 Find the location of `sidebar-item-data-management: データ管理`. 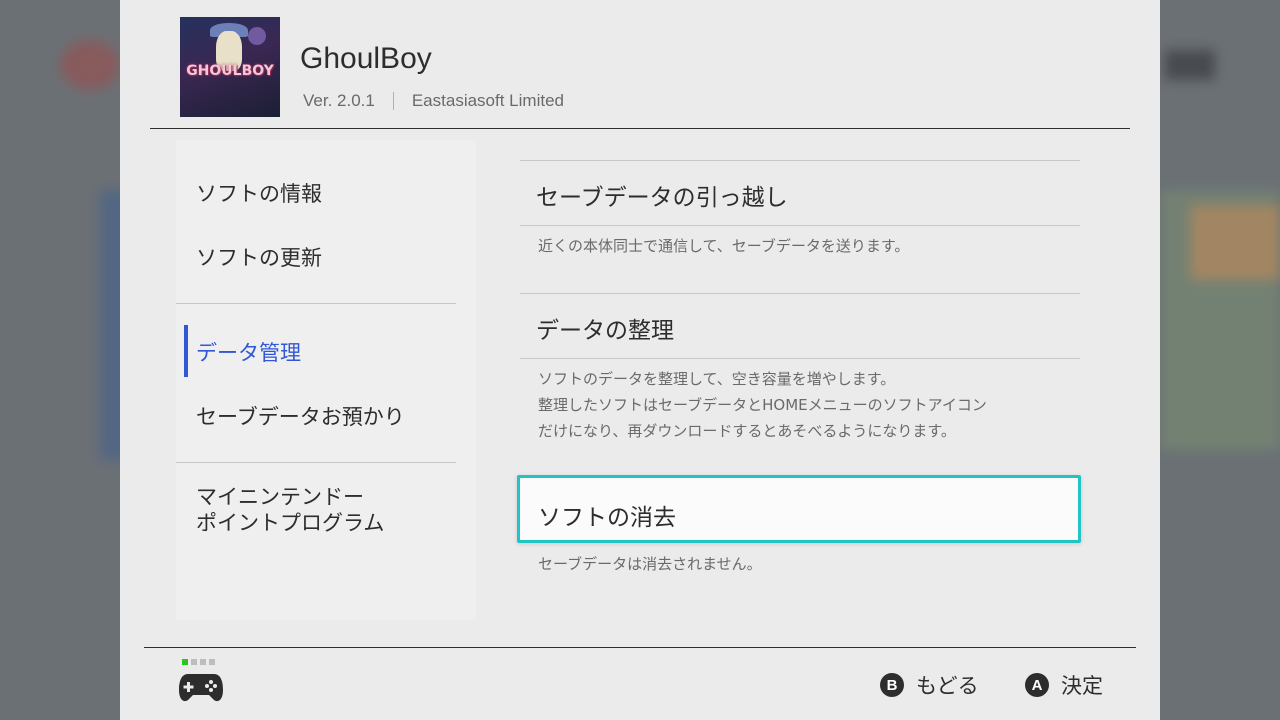

sidebar-item-data-management: データ管理 is located at coordinates (248, 352).